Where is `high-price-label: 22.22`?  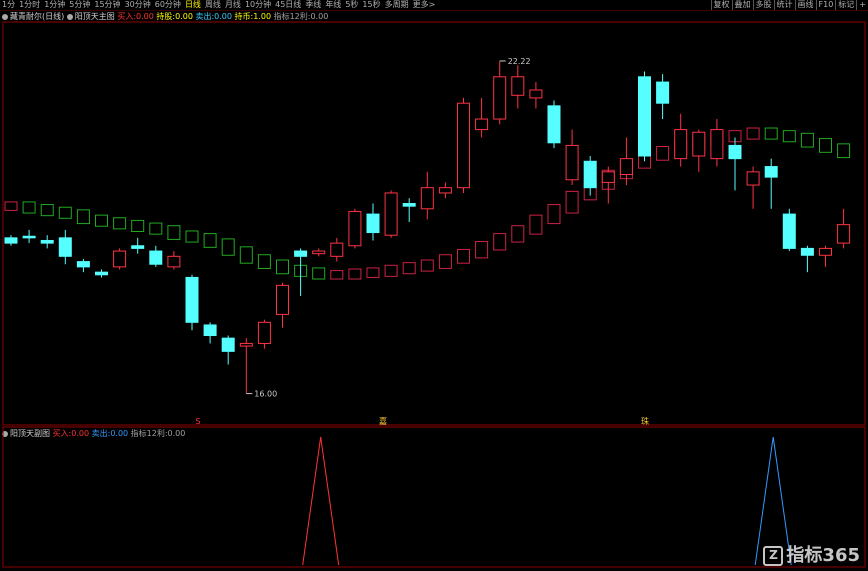
high-price-label: 22.22 is located at coordinates (519, 61).